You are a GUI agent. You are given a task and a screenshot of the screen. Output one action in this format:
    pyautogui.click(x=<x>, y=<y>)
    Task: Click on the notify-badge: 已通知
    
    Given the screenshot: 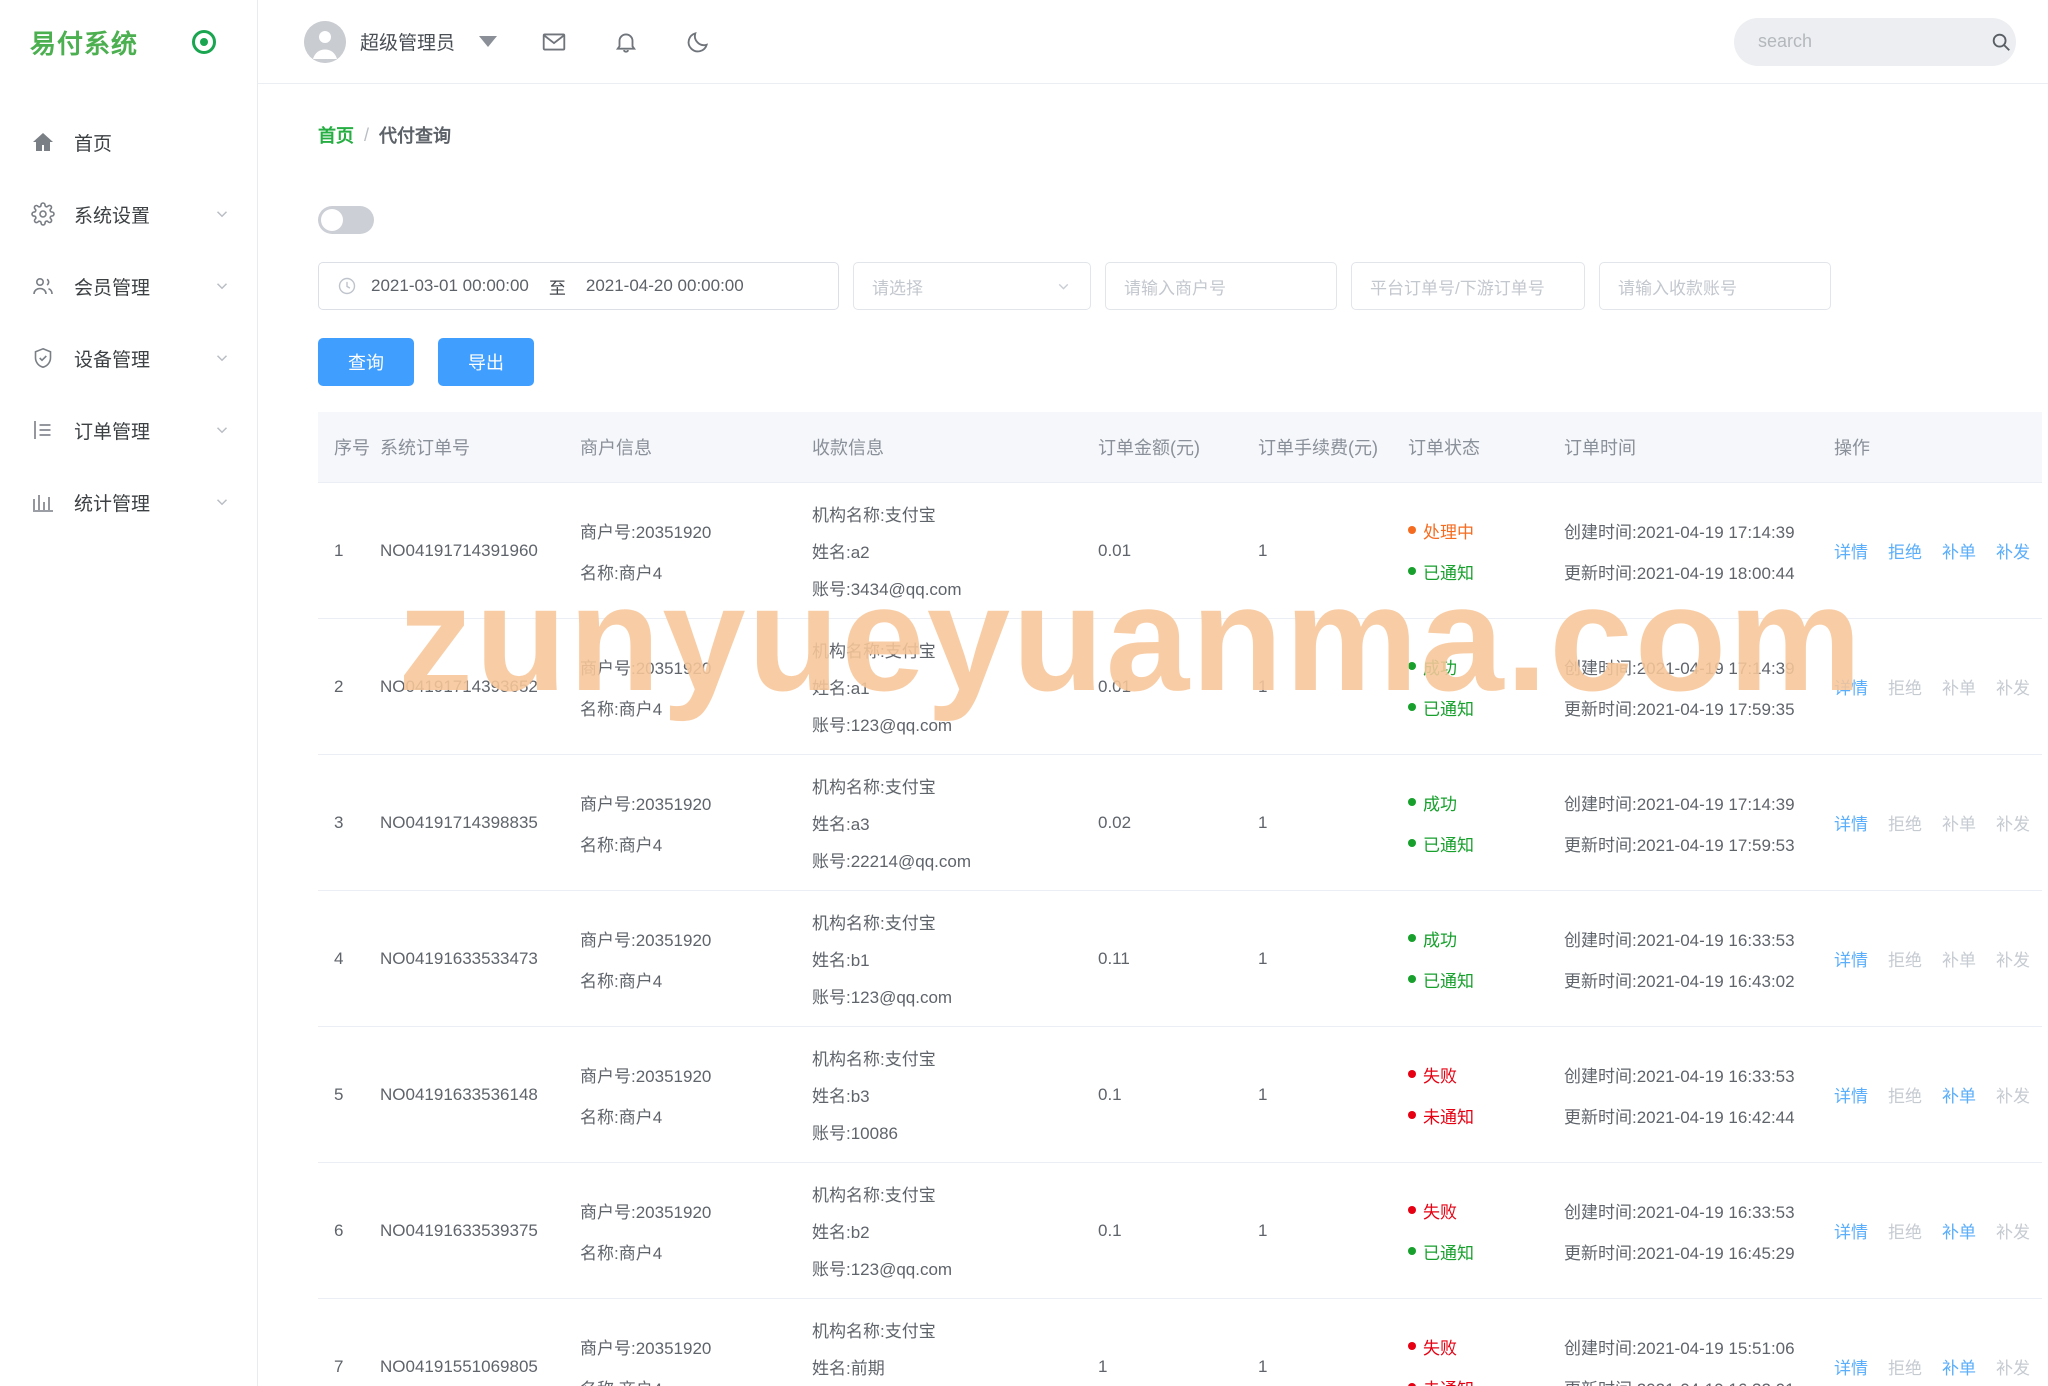 What is the action you would take?
    pyautogui.click(x=1486, y=1251)
    